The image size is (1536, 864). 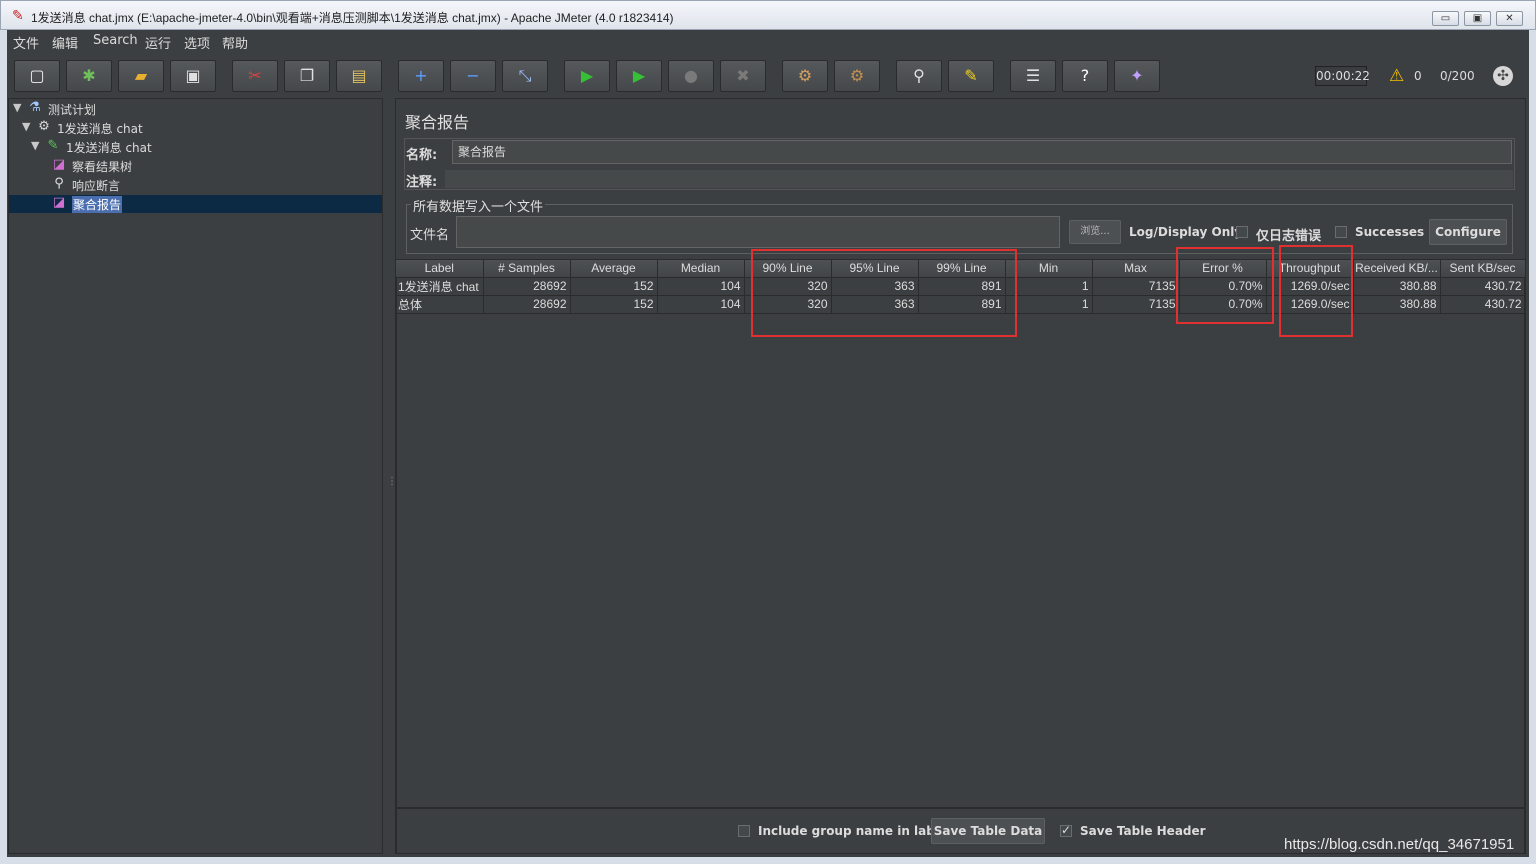 I want to click on clear-all-button: ⚙, so click(x=857, y=76).